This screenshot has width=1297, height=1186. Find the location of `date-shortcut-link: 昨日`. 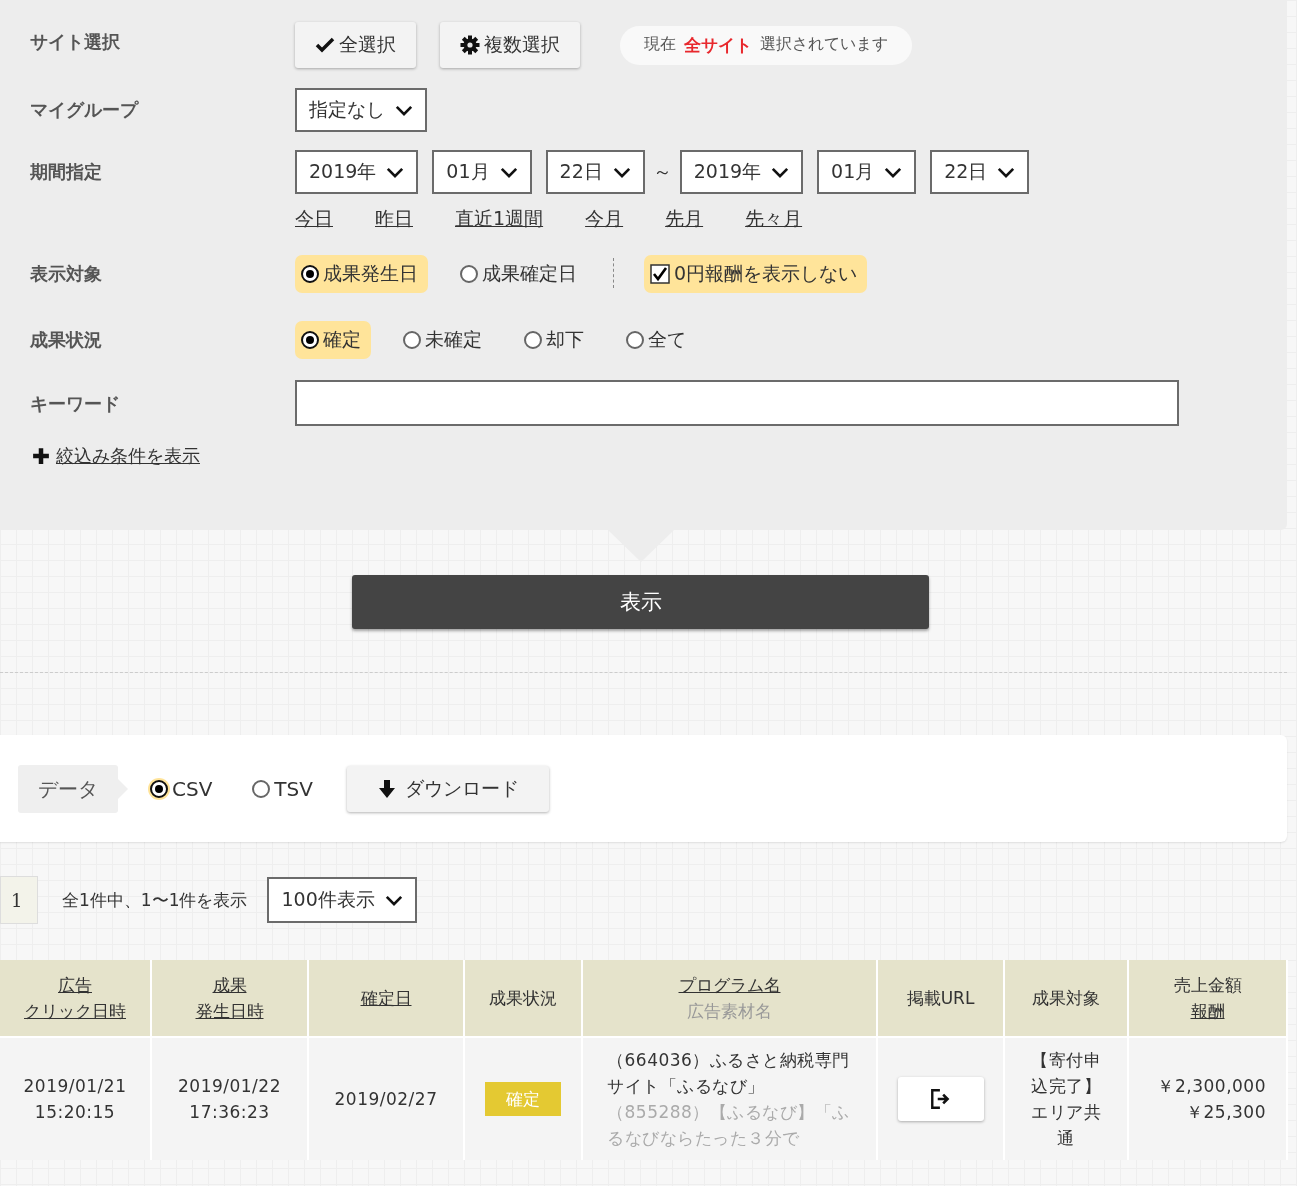

date-shortcut-link: 昨日 is located at coordinates (394, 219).